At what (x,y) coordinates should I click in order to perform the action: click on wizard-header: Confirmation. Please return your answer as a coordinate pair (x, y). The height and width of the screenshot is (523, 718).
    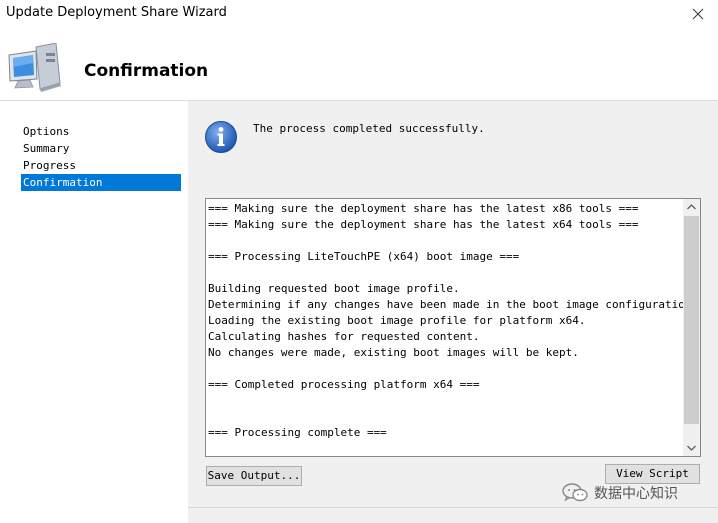
    Looking at the image, I should click on (359, 64).